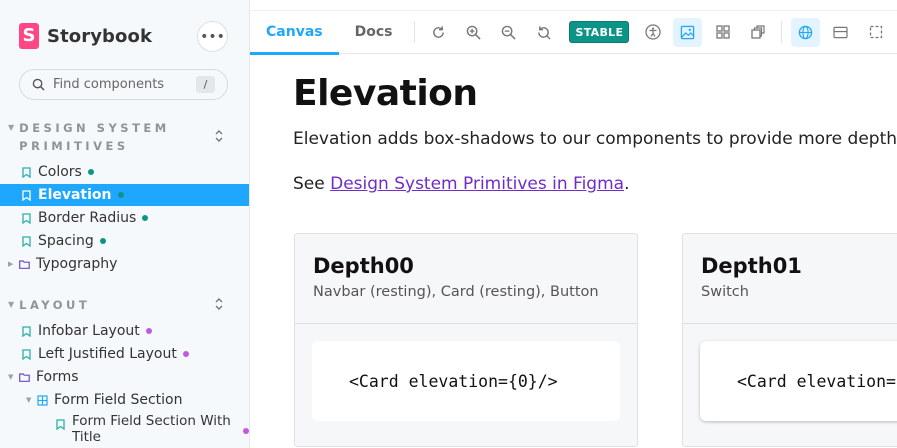 The height and width of the screenshot is (448, 897). What do you see at coordinates (385, 93) in the screenshot?
I see `page-title: Elevation` at bounding box center [385, 93].